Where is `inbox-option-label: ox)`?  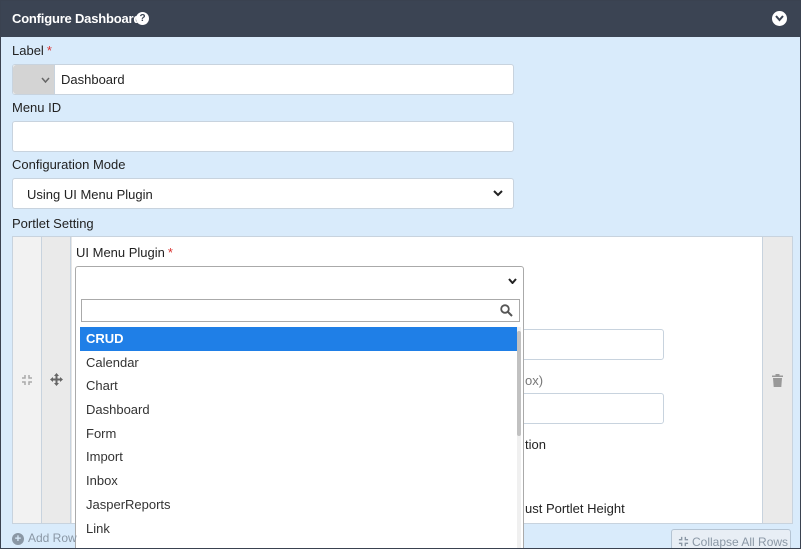 inbox-option-label: ox) is located at coordinates (534, 380).